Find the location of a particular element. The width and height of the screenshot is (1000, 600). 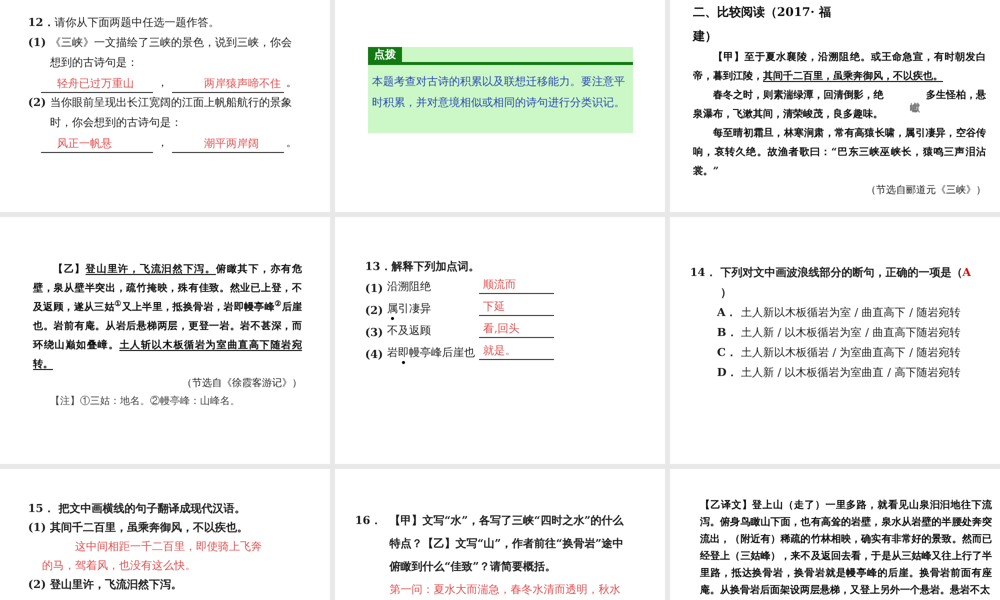

passage-source: （节选自《徐霞客游记》） is located at coordinates (242, 383).